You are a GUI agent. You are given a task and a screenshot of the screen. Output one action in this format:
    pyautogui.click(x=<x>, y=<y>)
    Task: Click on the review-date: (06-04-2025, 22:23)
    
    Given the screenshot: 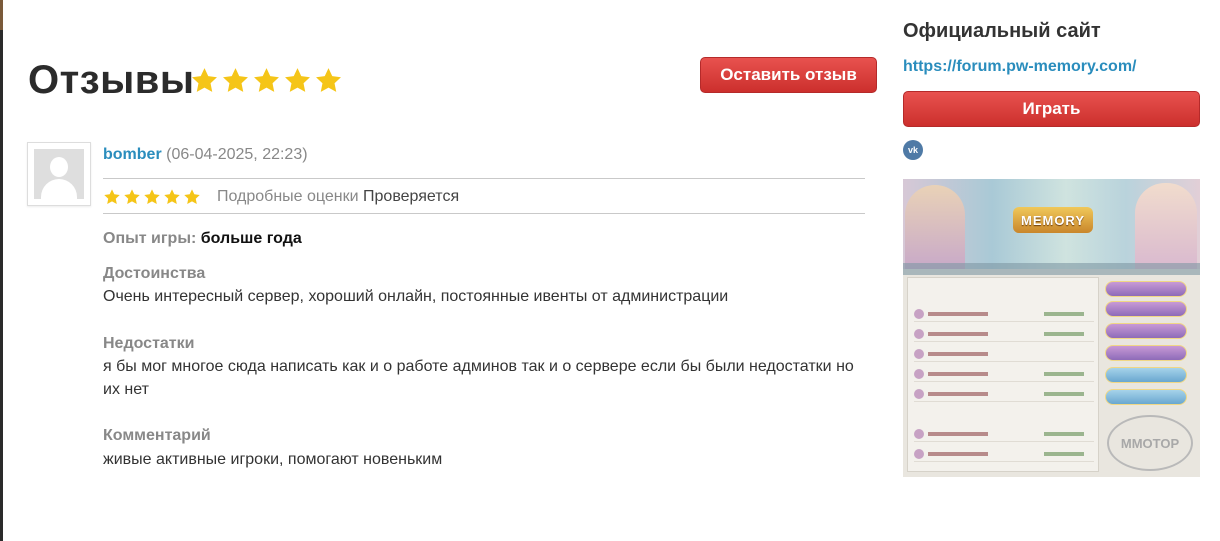 What is the action you would take?
    pyautogui.click(x=237, y=154)
    